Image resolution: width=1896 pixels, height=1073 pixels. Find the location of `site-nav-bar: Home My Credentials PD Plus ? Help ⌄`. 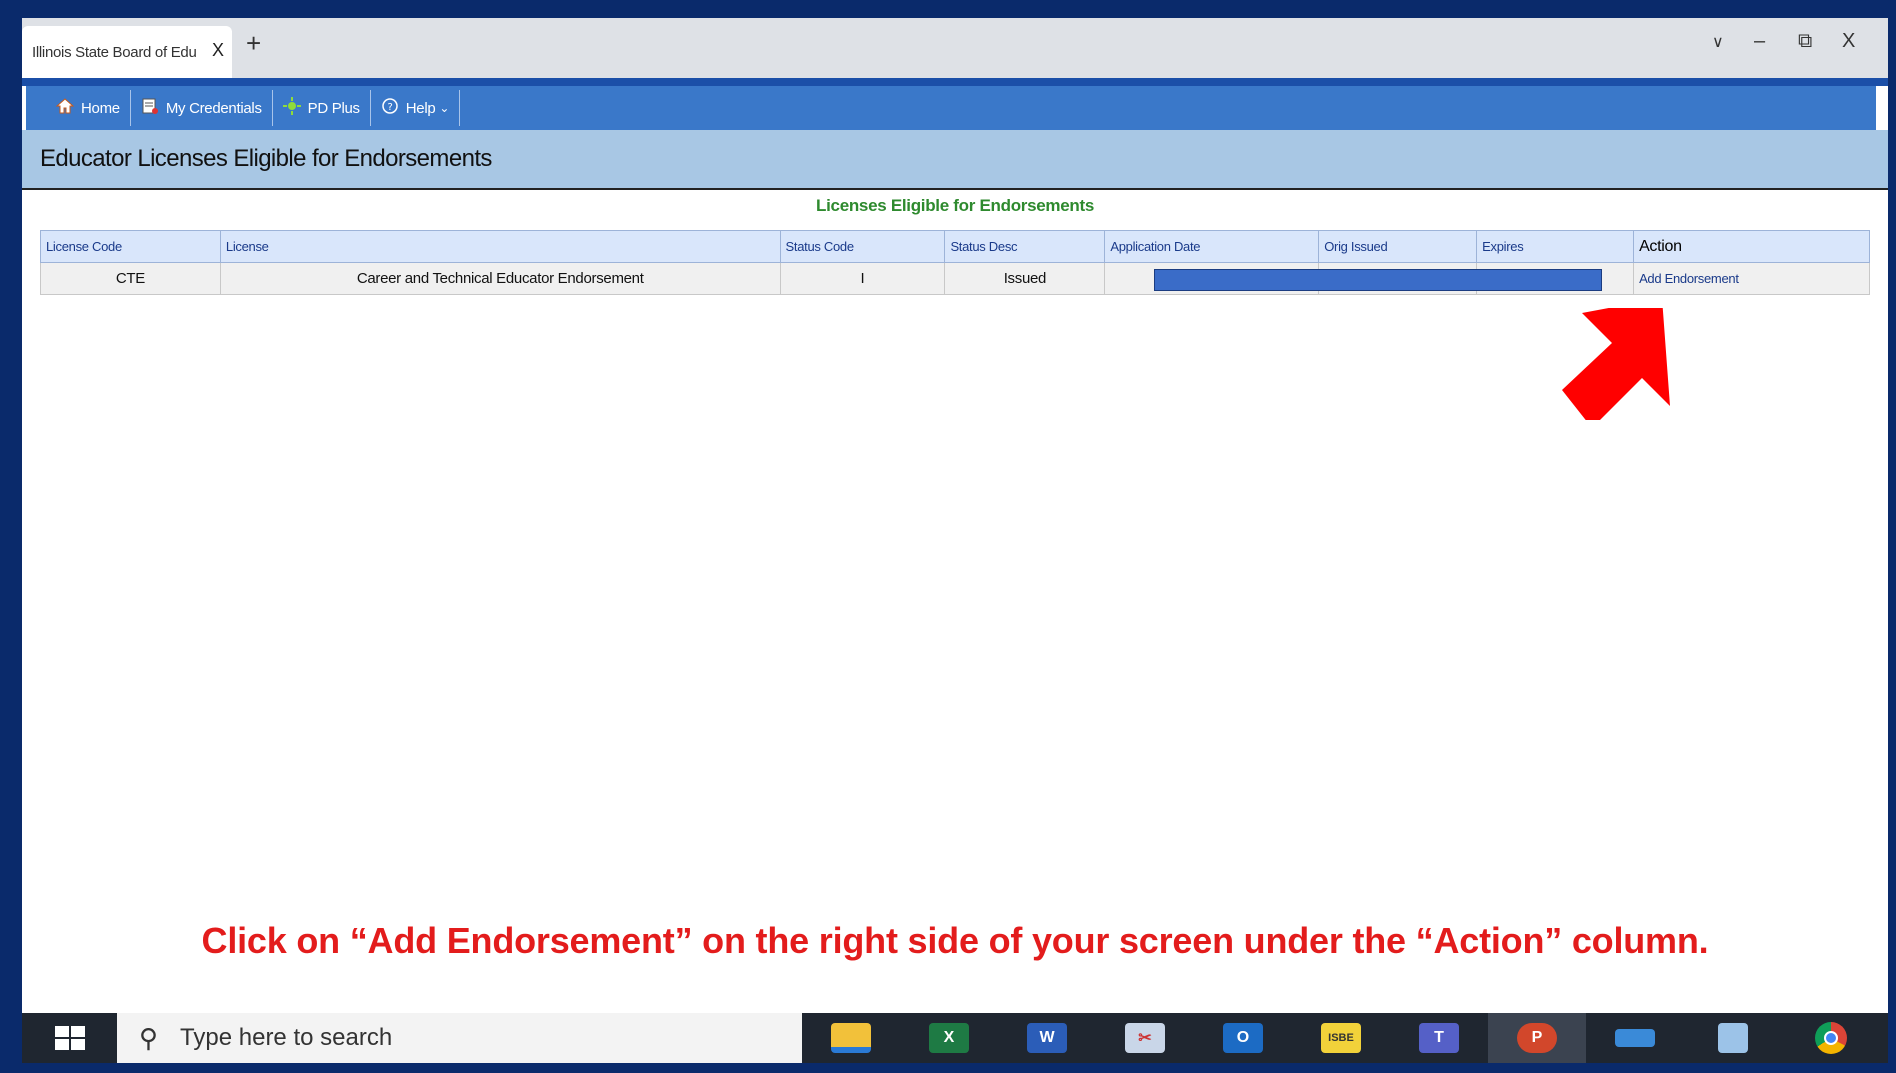

site-nav-bar: Home My Credentials PD Plus ? Help ⌄ is located at coordinates (951, 108).